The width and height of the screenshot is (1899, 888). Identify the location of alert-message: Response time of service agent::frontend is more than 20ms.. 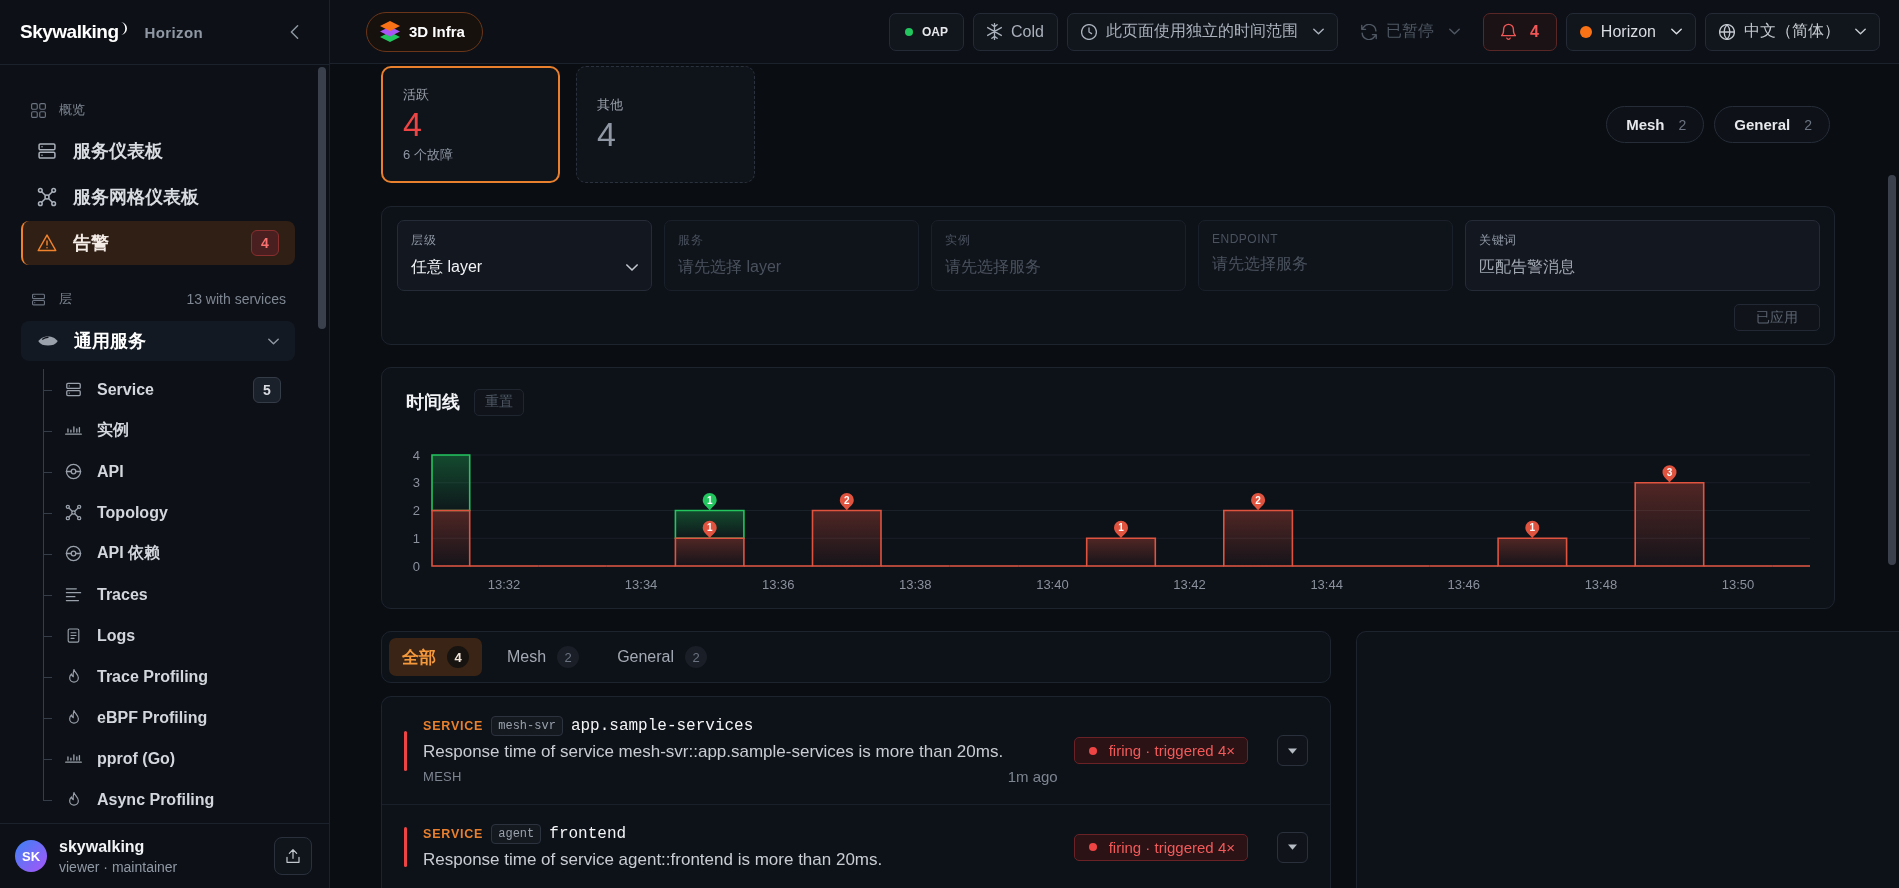
(653, 860).